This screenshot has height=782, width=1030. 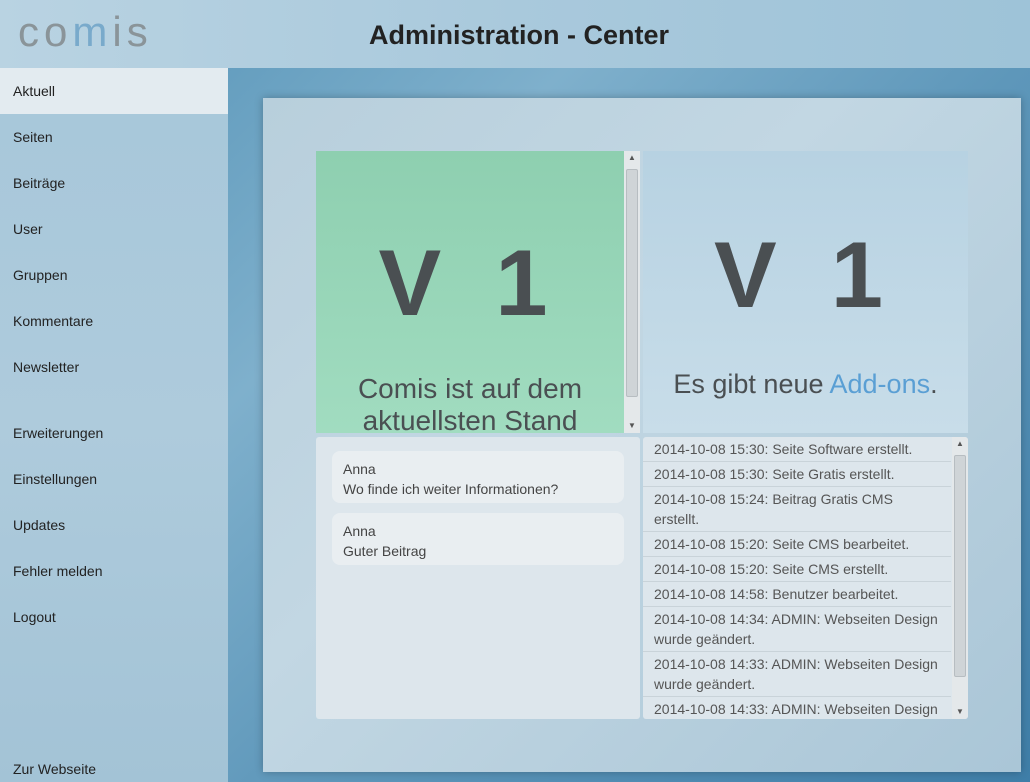 What do you see at coordinates (805, 274) in the screenshot?
I see `addon-version-number: V 1` at bounding box center [805, 274].